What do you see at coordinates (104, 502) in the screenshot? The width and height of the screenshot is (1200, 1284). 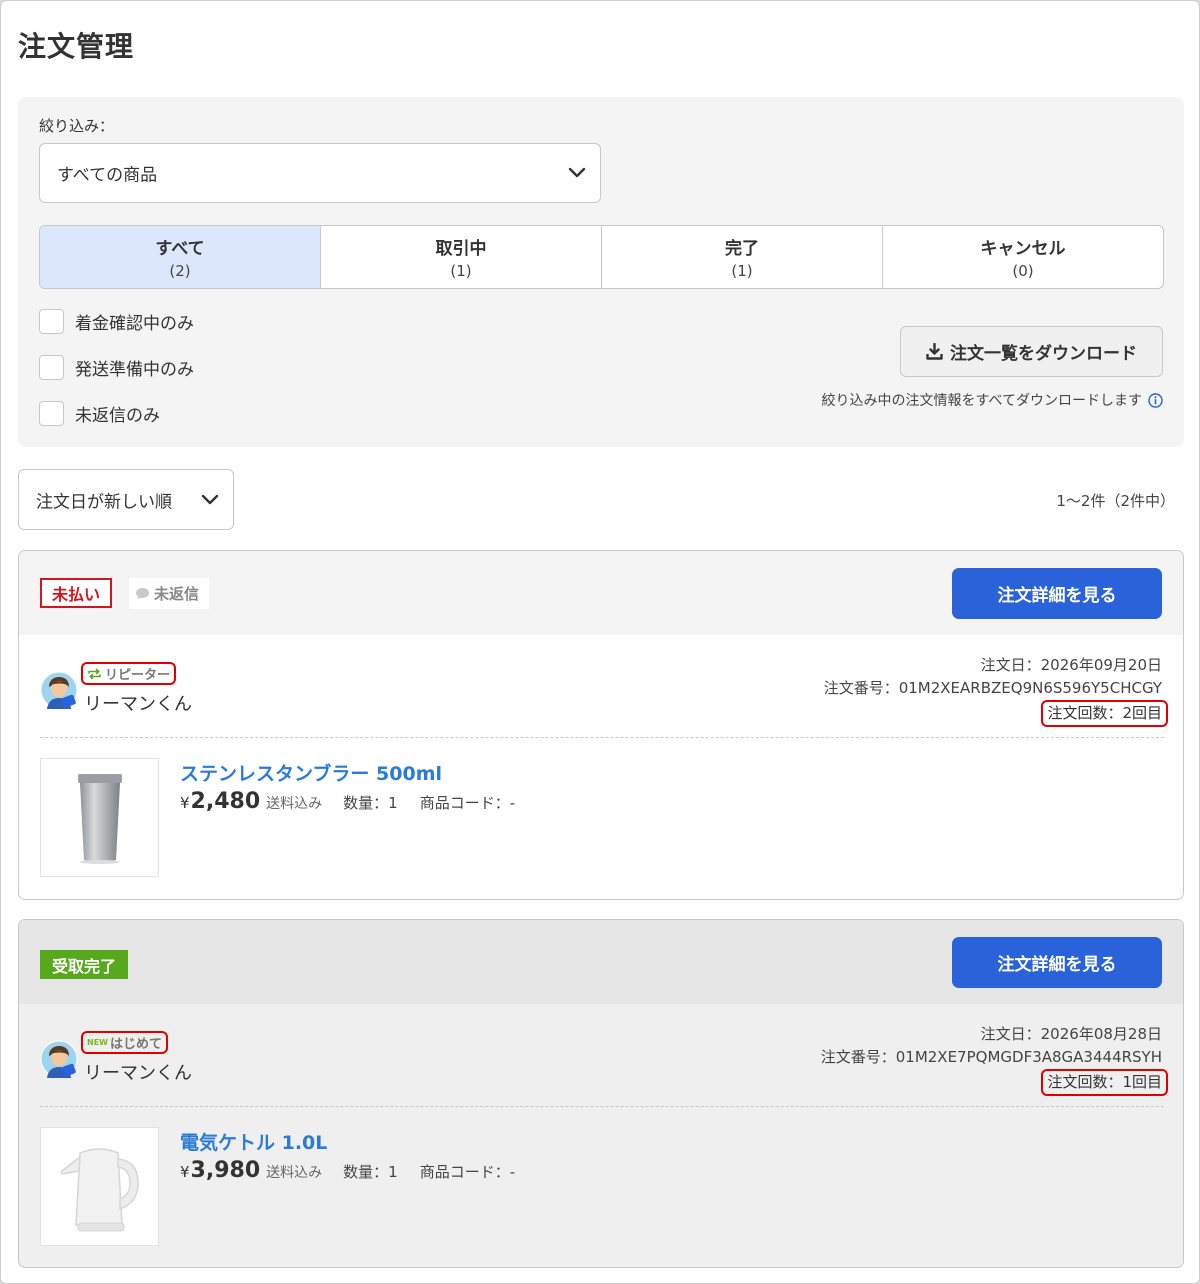 I see `sort-value: 注文日が新しい順` at bounding box center [104, 502].